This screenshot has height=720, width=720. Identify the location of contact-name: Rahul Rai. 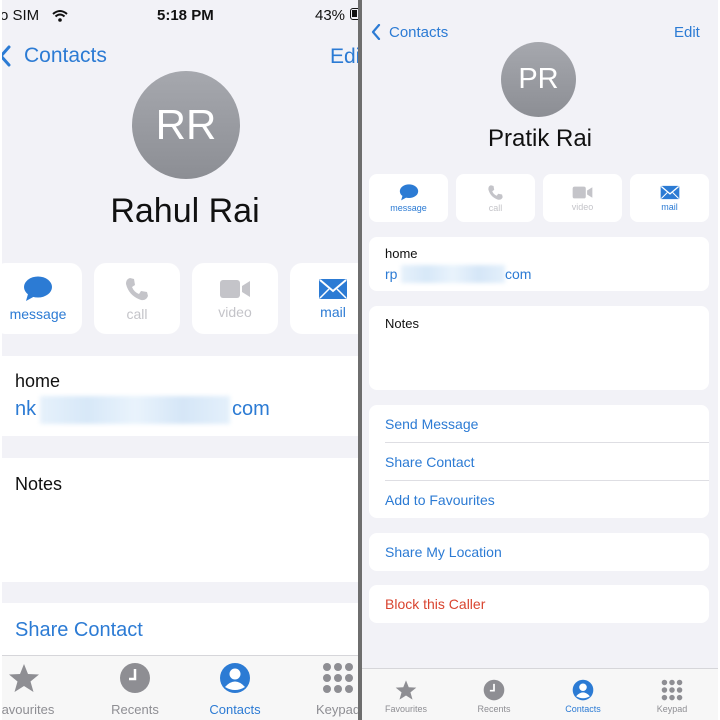
(185, 211).